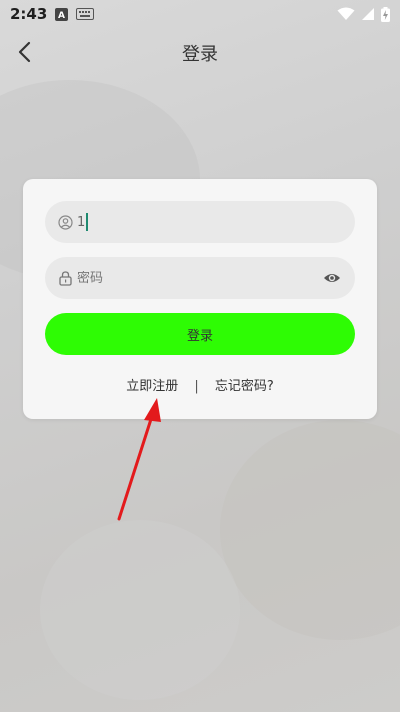  I want to click on status-left: 2:43 A, so click(52, 14).